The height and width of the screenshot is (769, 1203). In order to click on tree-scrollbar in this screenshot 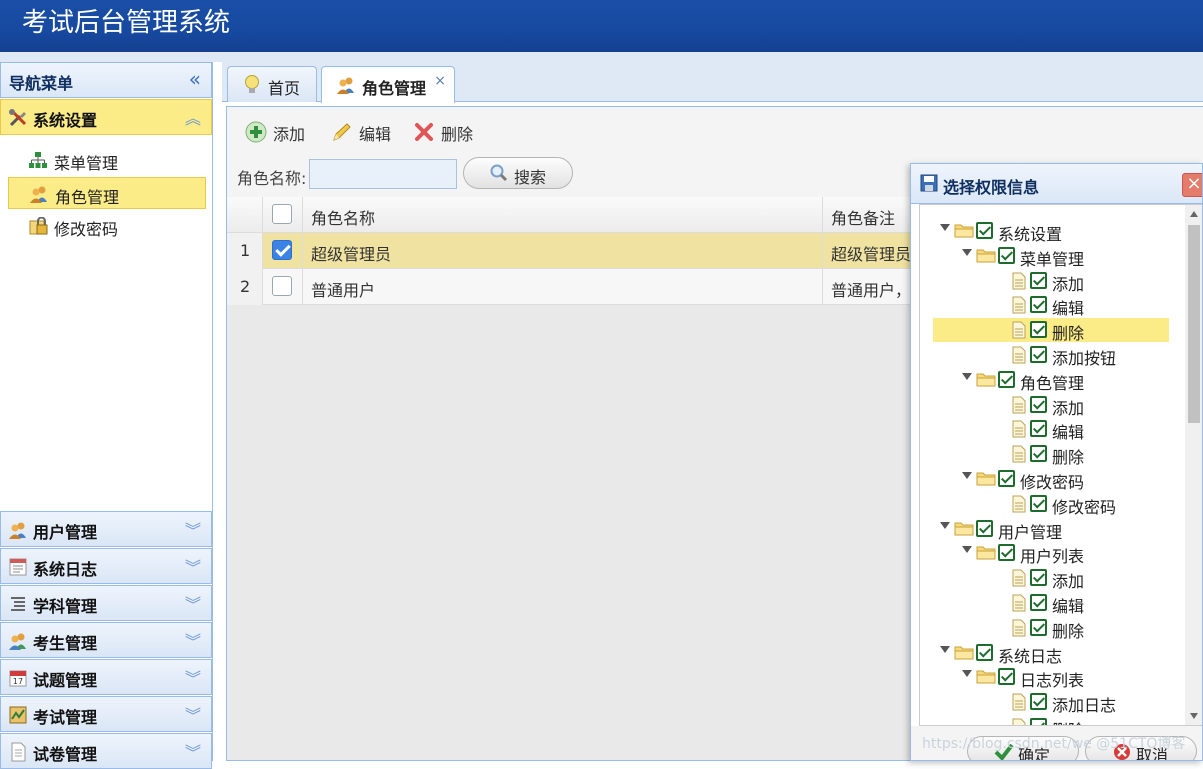, I will do `click(1193, 465)`.